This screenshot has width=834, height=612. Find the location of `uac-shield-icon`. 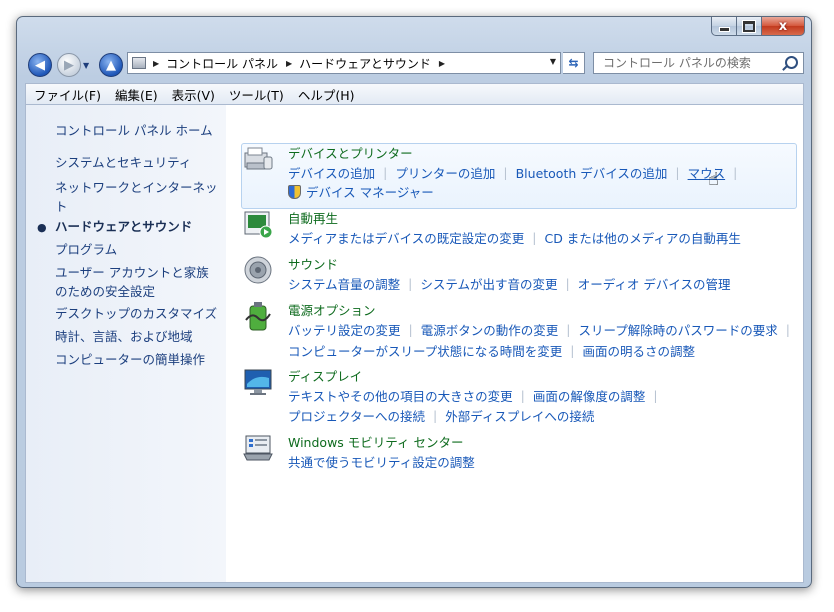

uac-shield-icon is located at coordinates (294, 191).